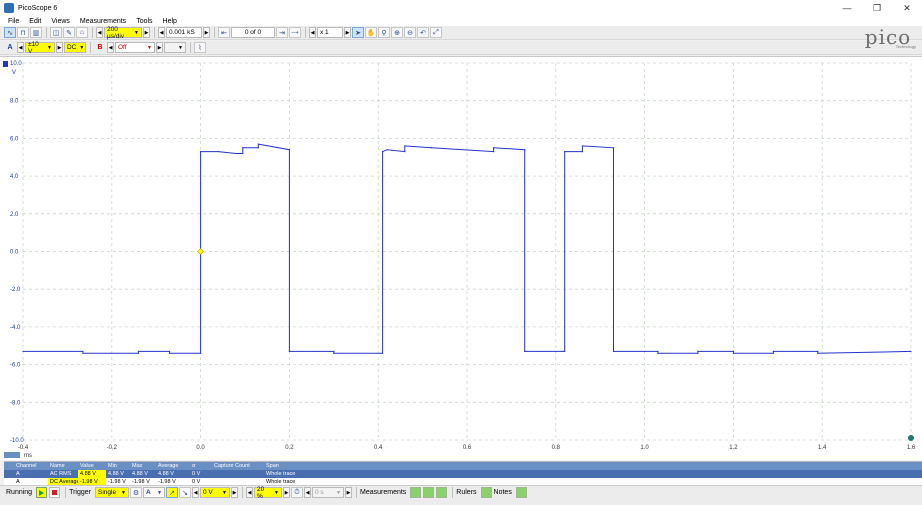  I want to click on undo-zoom-icon: ↶, so click(423, 32).